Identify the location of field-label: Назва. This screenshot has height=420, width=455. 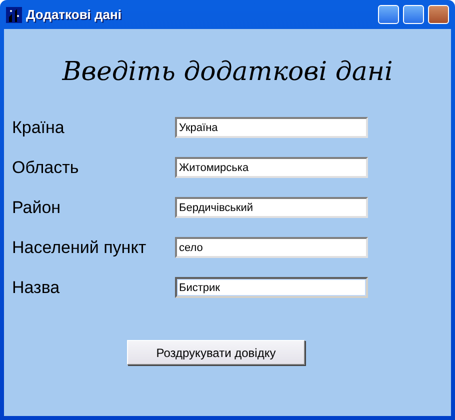
(36, 288).